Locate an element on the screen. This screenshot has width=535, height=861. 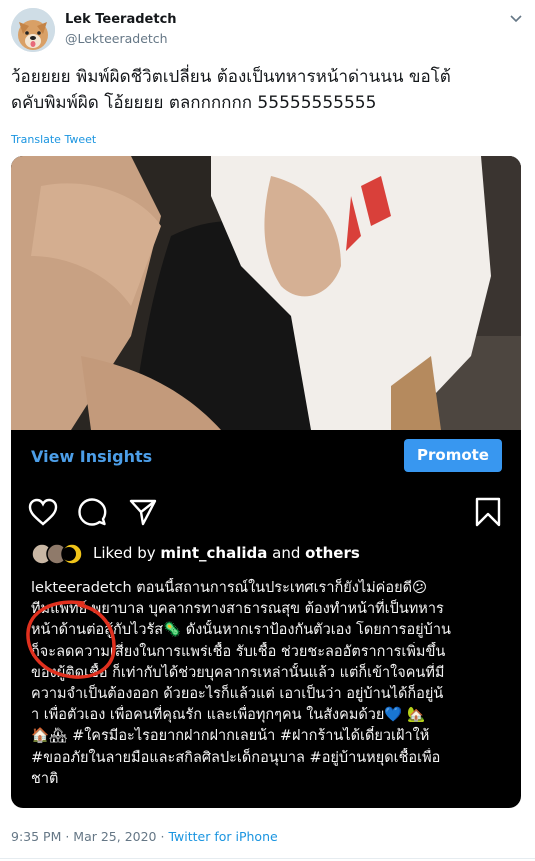
tweet-timestamp: 9:35 PM · Mar 25, 2020 · is located at coordinates (87, 836).